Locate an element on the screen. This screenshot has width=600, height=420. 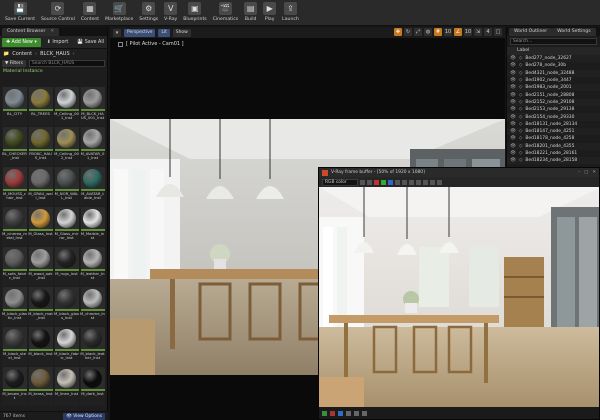
settings-button: ⚙ Settings is located at coordinates (148, 13).